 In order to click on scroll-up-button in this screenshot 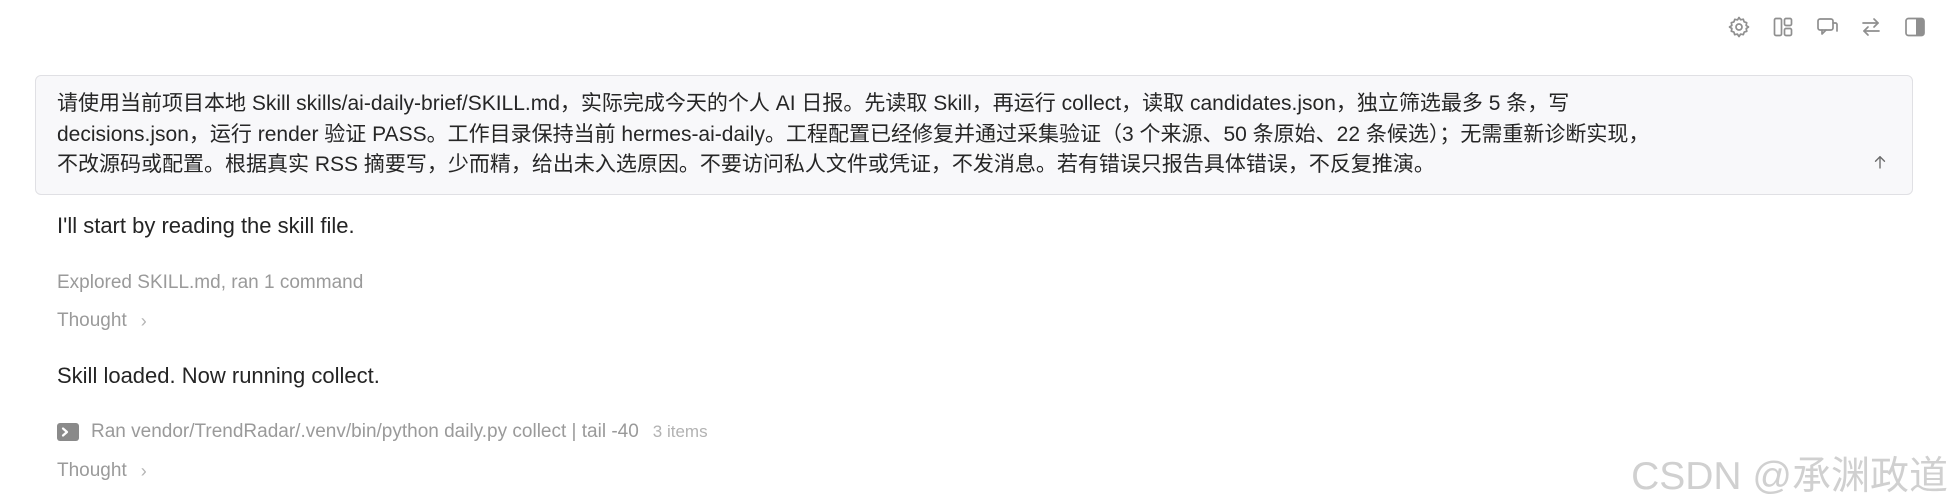, I will do `click(1880, 162)`.